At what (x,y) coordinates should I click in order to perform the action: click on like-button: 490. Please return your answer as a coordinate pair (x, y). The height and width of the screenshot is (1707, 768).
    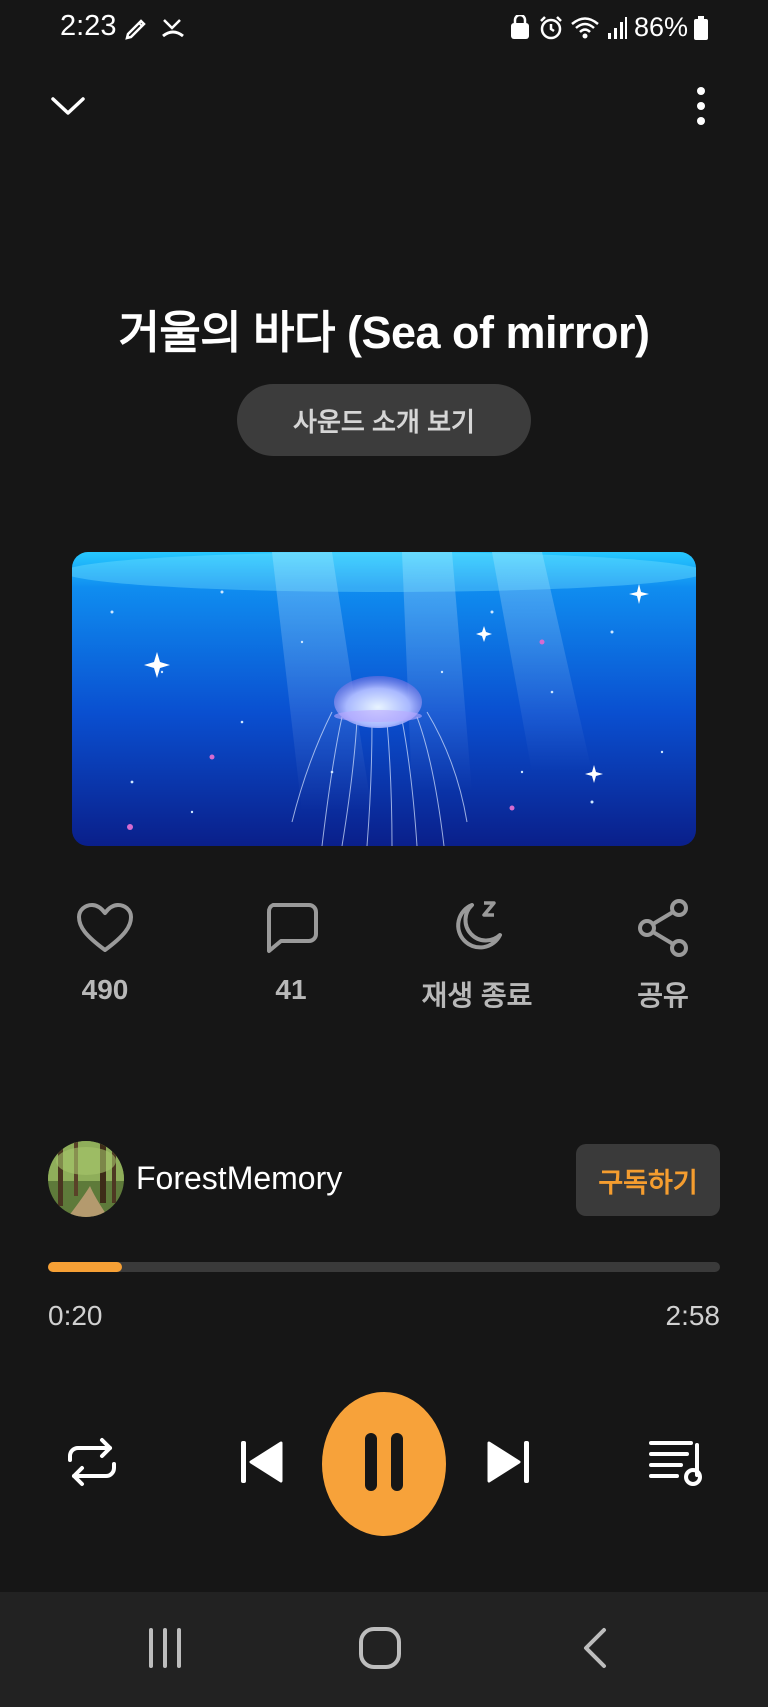
    Looking at the image, I should click on (105, 952).